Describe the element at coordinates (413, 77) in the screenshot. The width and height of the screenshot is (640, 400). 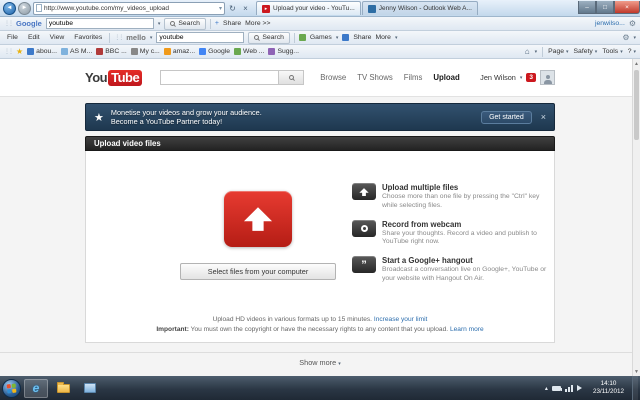
I see `nav-films: Films` at that location.